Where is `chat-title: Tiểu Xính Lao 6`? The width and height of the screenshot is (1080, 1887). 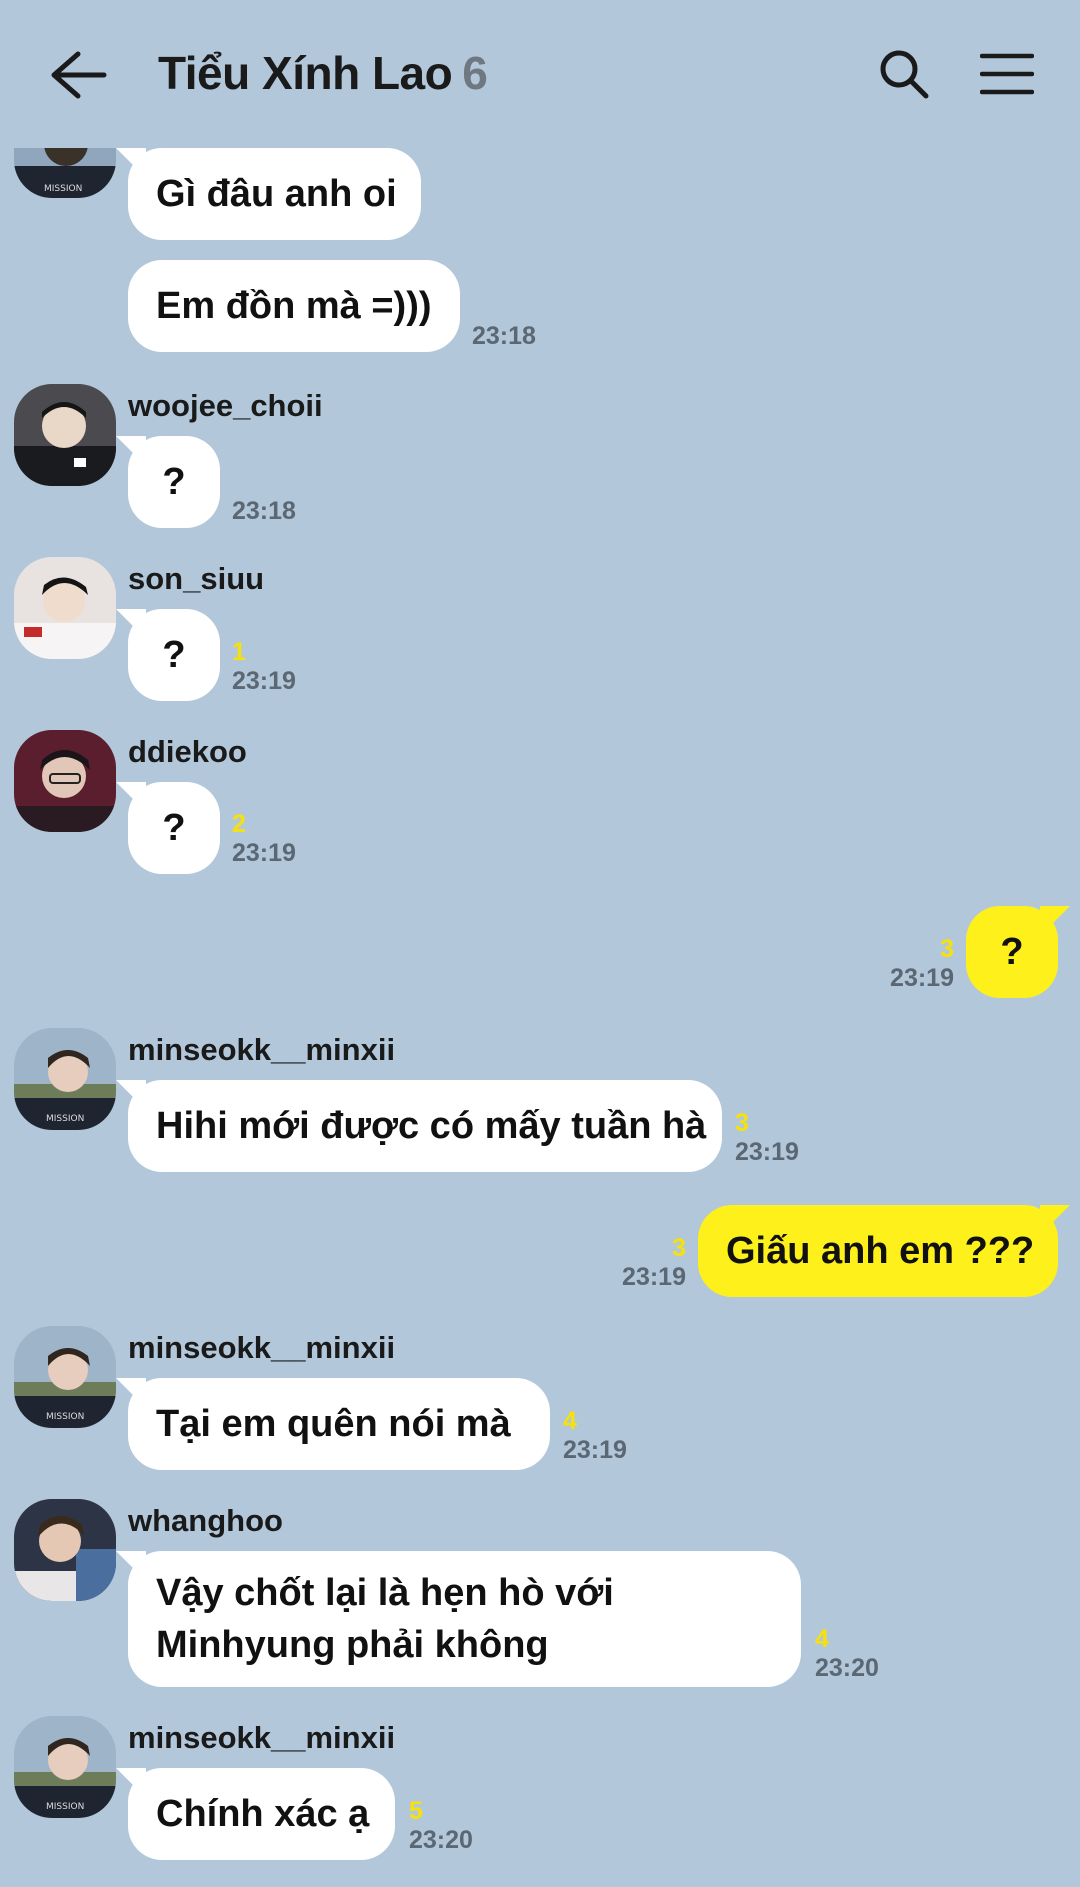
chat-title: Tiểu Xính Lao 6 is located at coordinates (323, 73).